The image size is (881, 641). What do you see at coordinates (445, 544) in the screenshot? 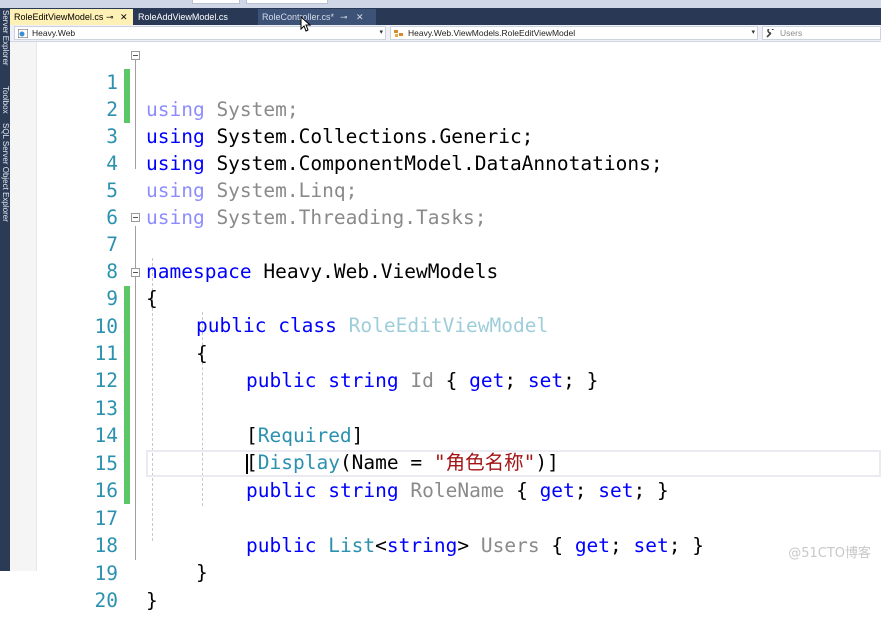
I see `code-line: 18 }` at bounding box center [445, 544].